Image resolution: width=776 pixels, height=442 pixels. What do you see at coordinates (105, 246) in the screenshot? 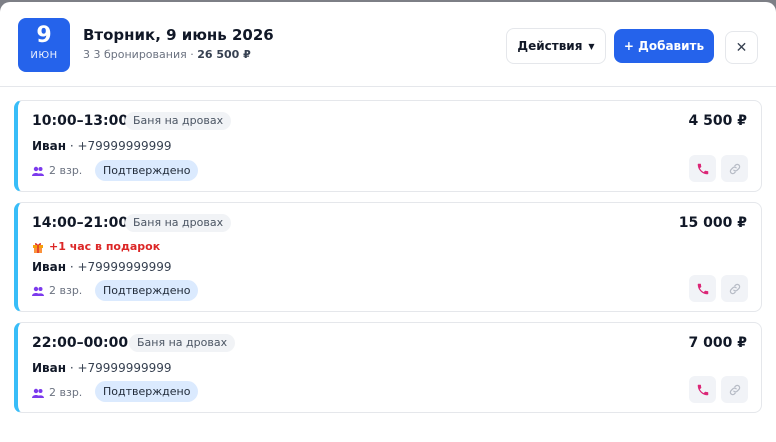
I see `gift-label: +1 час в подарок` at bounding box center [105, 246].